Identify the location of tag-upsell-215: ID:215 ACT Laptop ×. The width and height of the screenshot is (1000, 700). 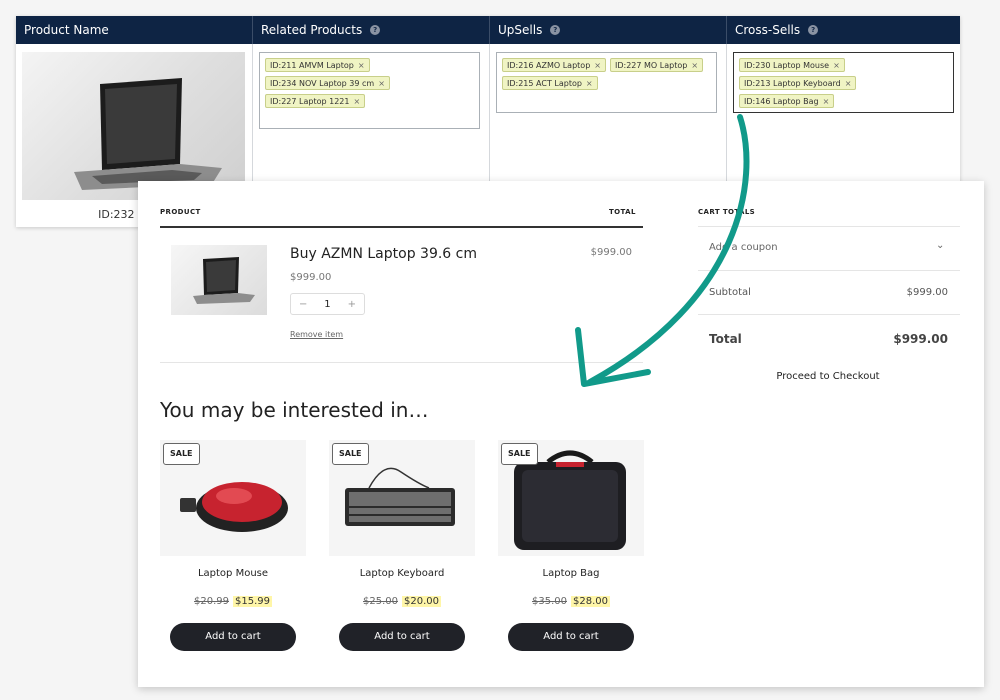
(550, 83).